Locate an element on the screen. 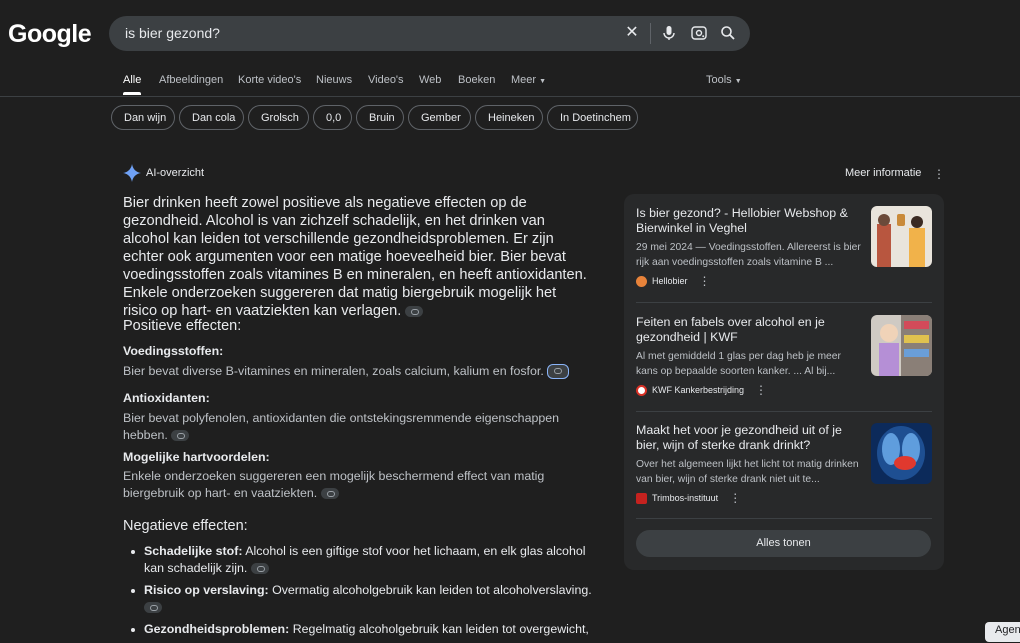  tab-nieuws: Nieuws is located at coordinates (334, 80).